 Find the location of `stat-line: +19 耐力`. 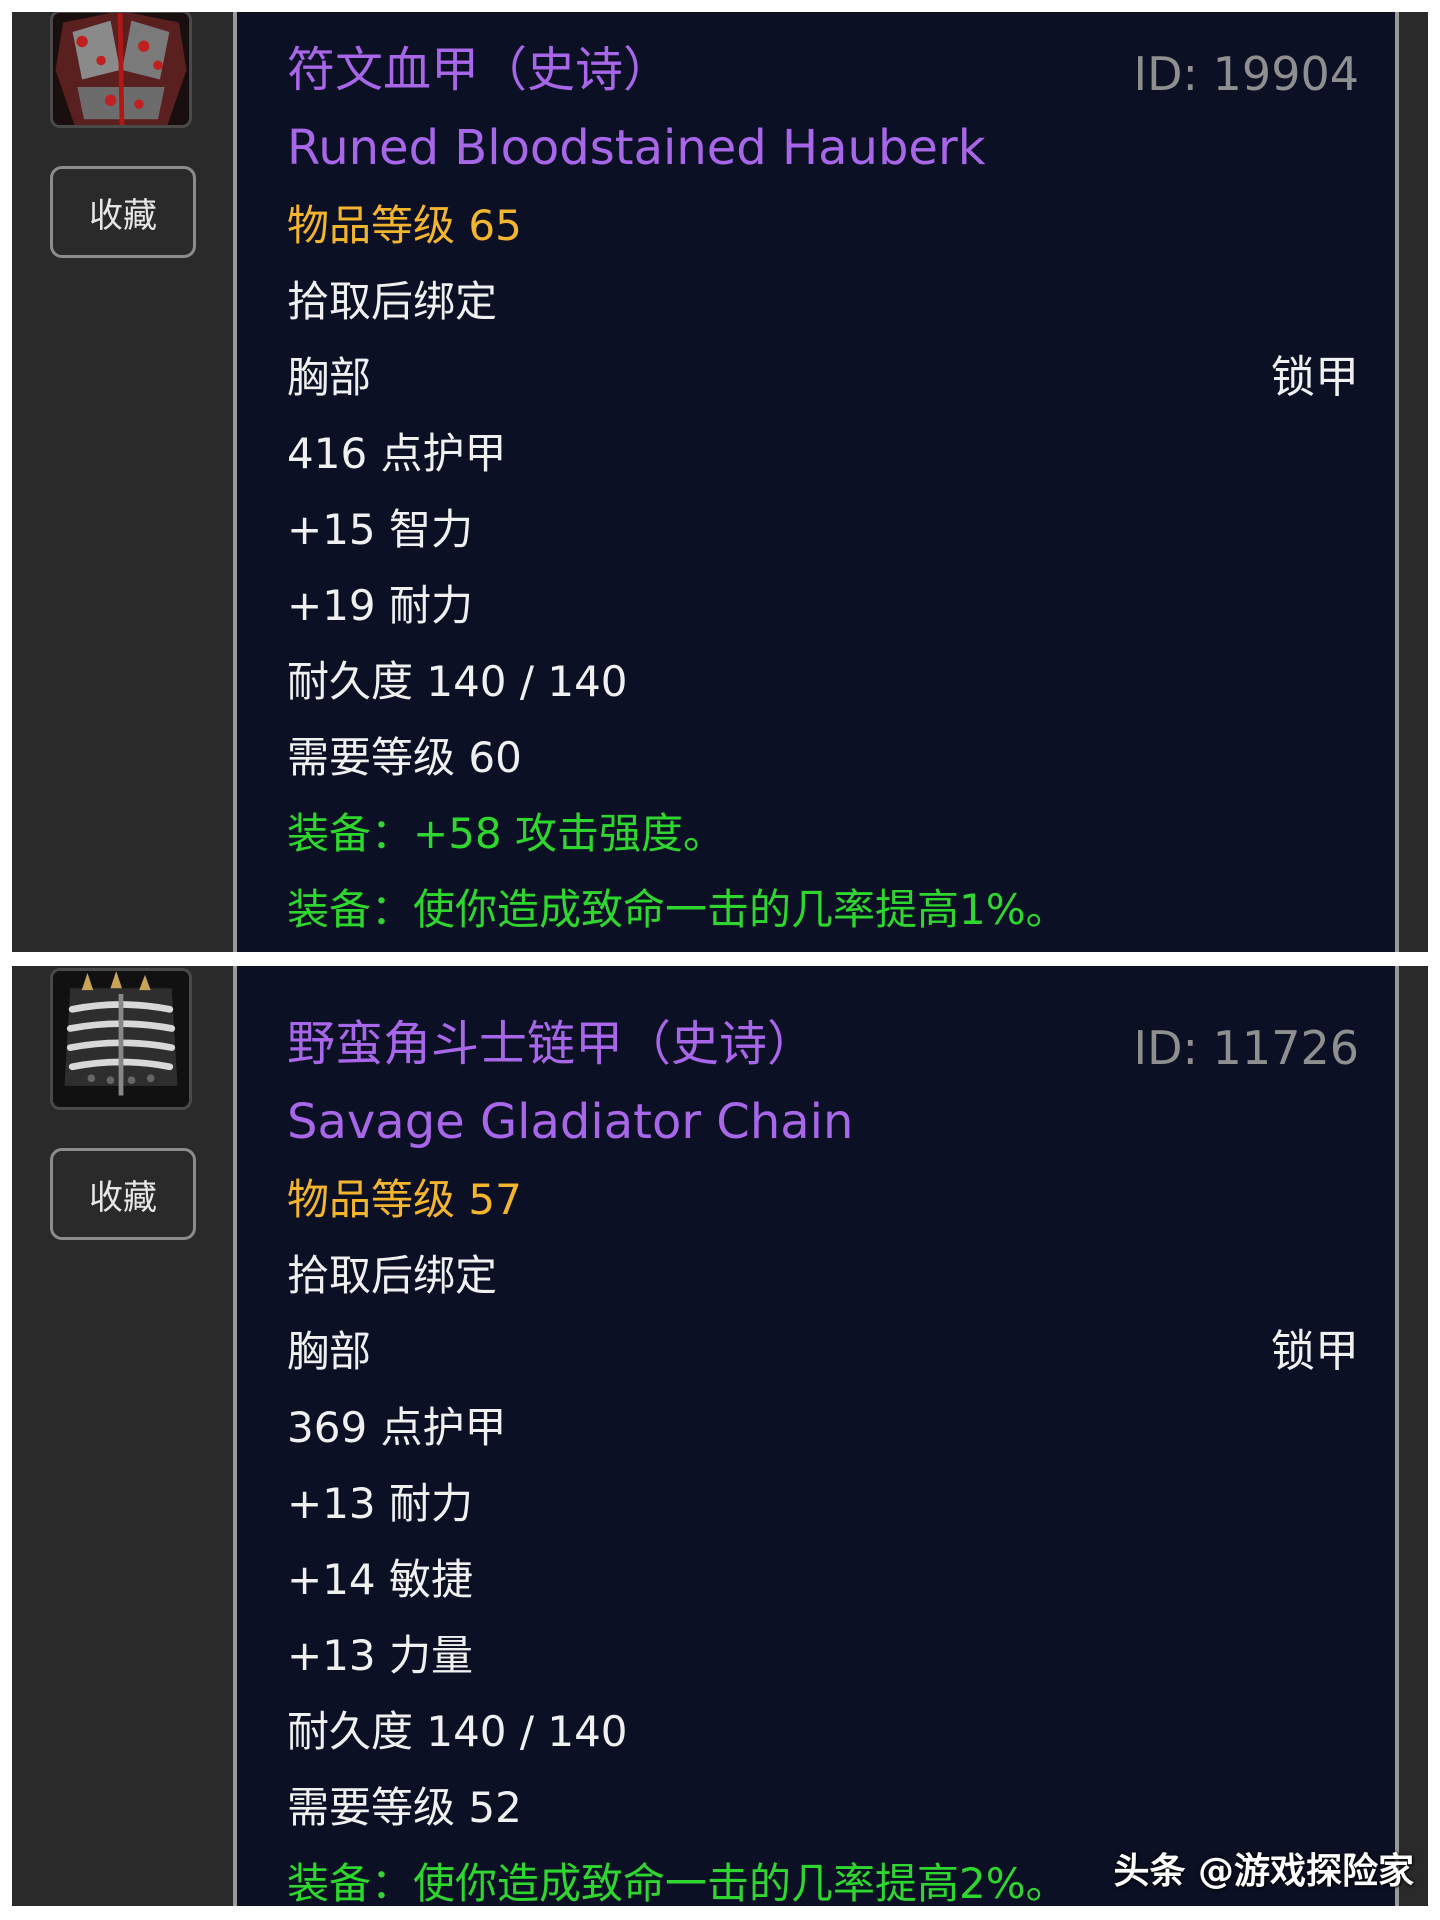

stat-line: +19 耐力 is located at coordinates (380, 605).